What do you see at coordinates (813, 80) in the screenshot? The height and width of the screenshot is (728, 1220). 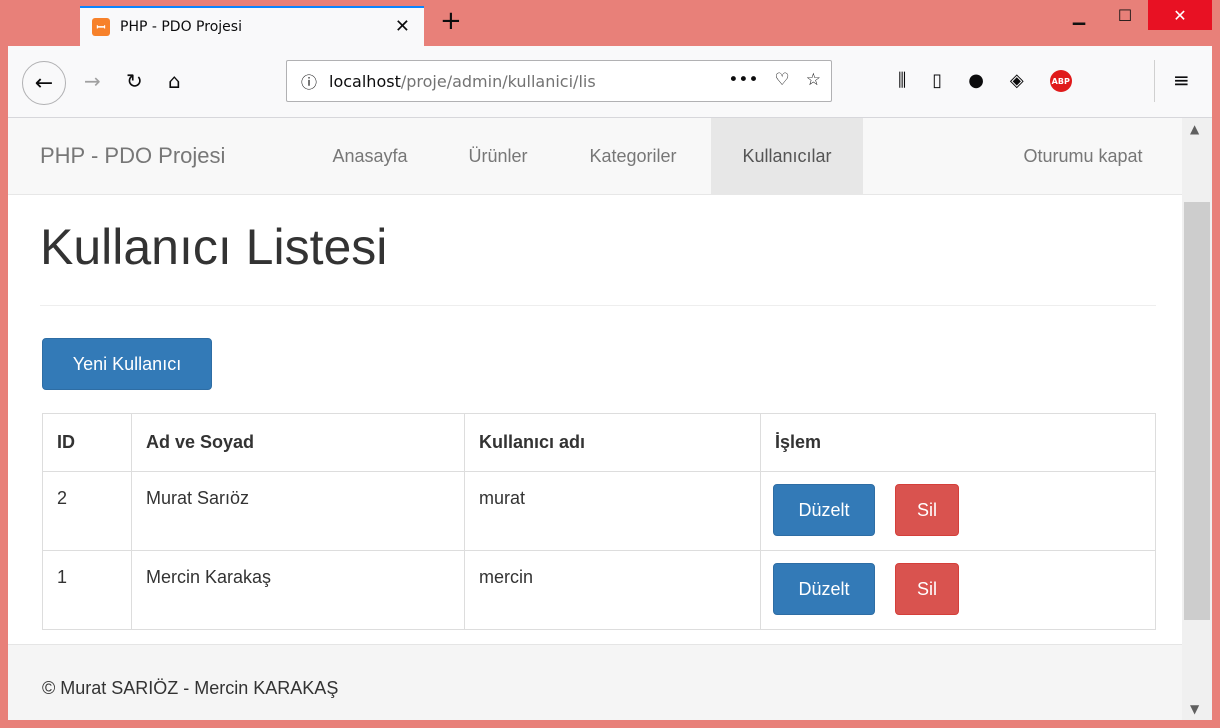 I see `bookmark-star-icon: ☆` at bounding box center [813, 80].